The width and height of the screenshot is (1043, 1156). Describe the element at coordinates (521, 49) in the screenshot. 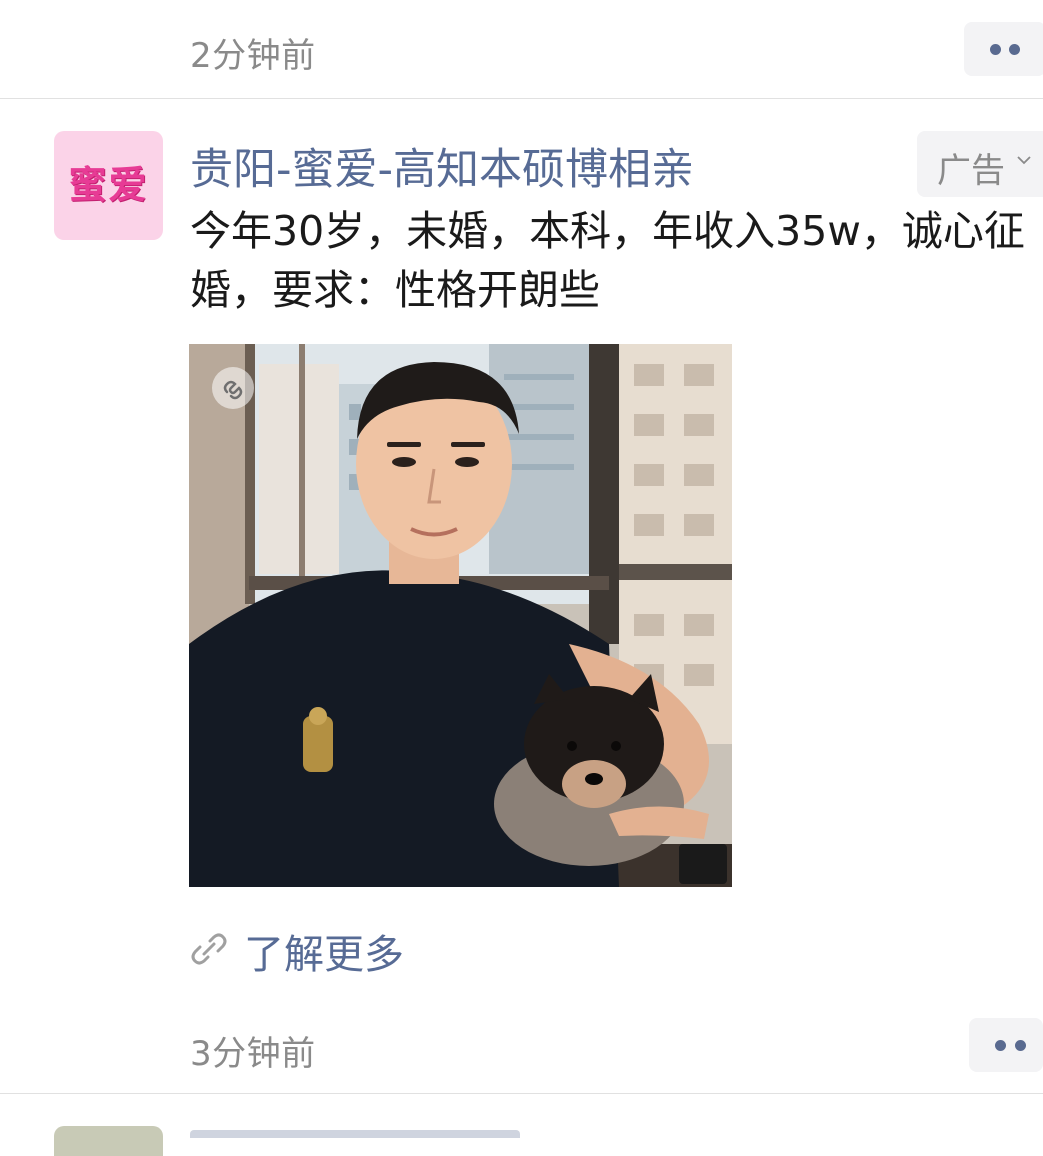

I see `previous-post-footer: 2分钟前` at that location.